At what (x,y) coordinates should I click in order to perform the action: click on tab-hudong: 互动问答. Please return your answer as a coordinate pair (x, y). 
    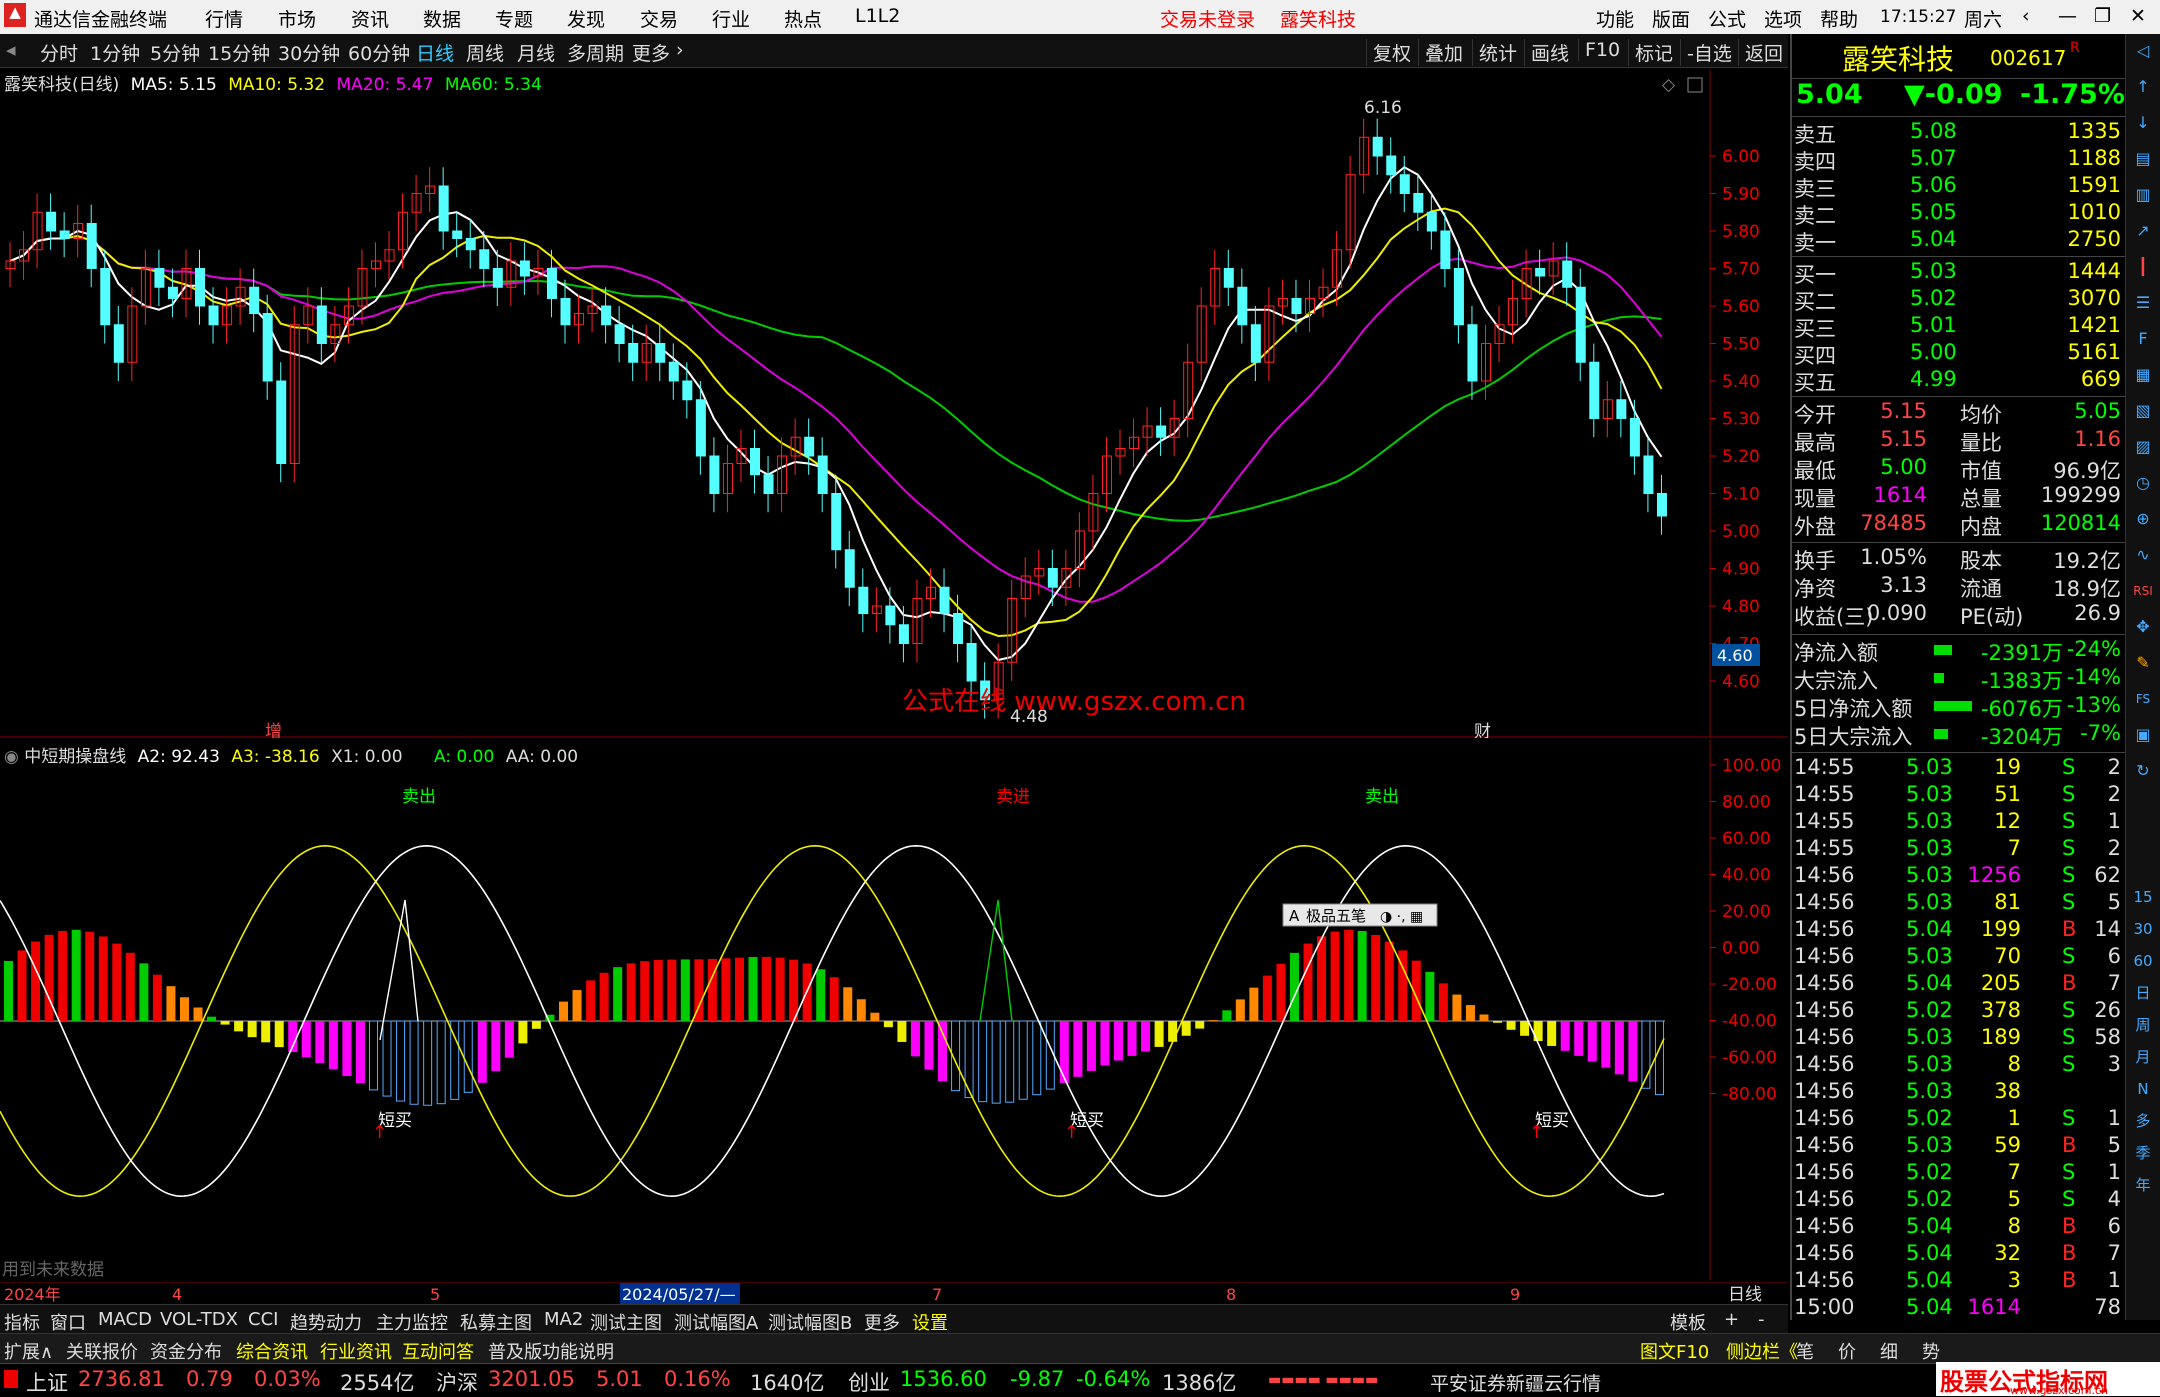
    Looking at the image, I should click on (438, 1351).